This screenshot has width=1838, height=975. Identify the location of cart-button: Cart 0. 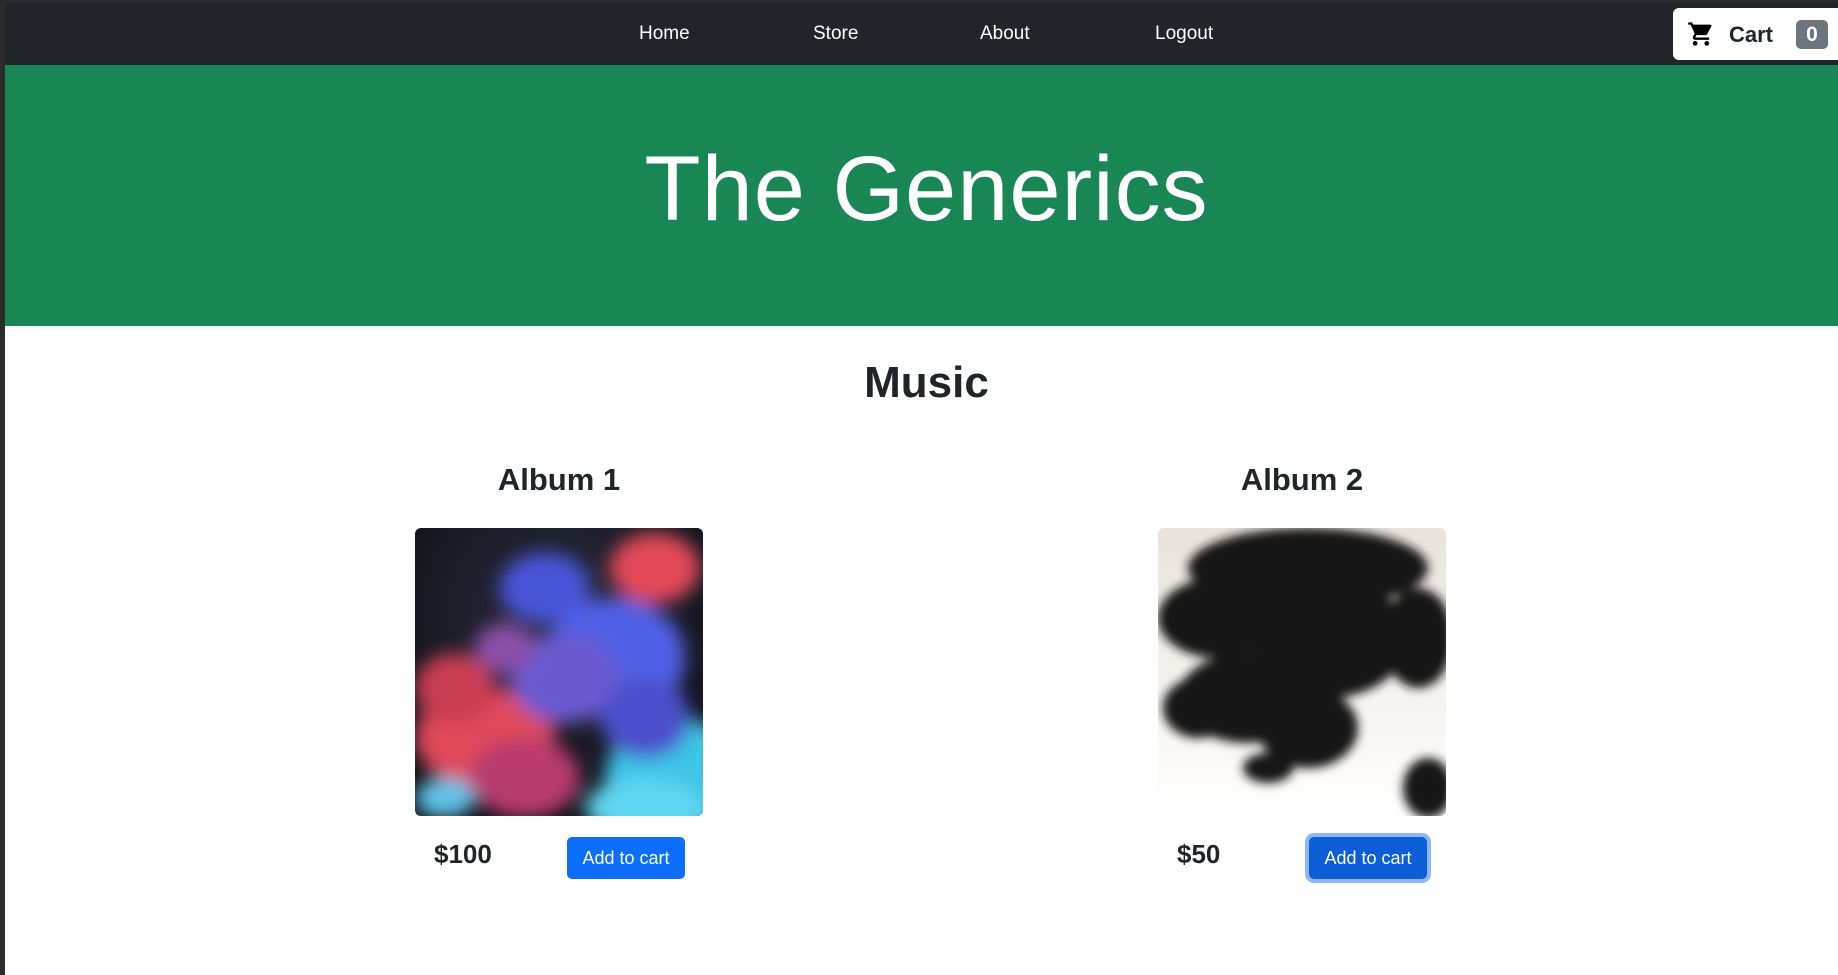
(1755, 34).